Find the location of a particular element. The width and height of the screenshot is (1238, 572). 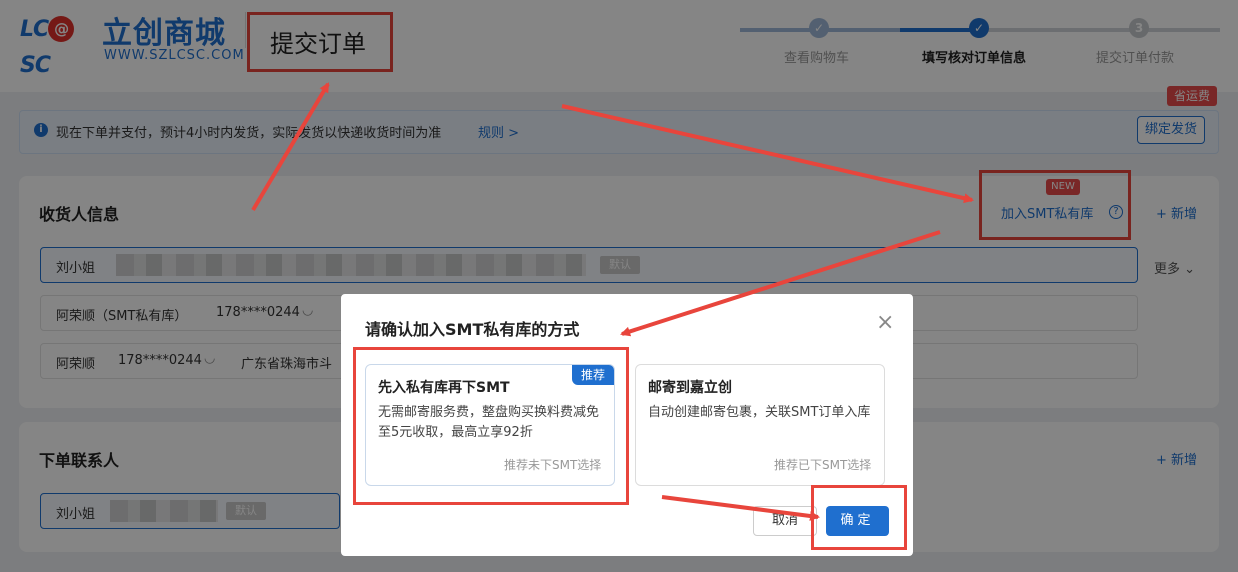

arrow-to-confirm is located at coordinates (740, 508).